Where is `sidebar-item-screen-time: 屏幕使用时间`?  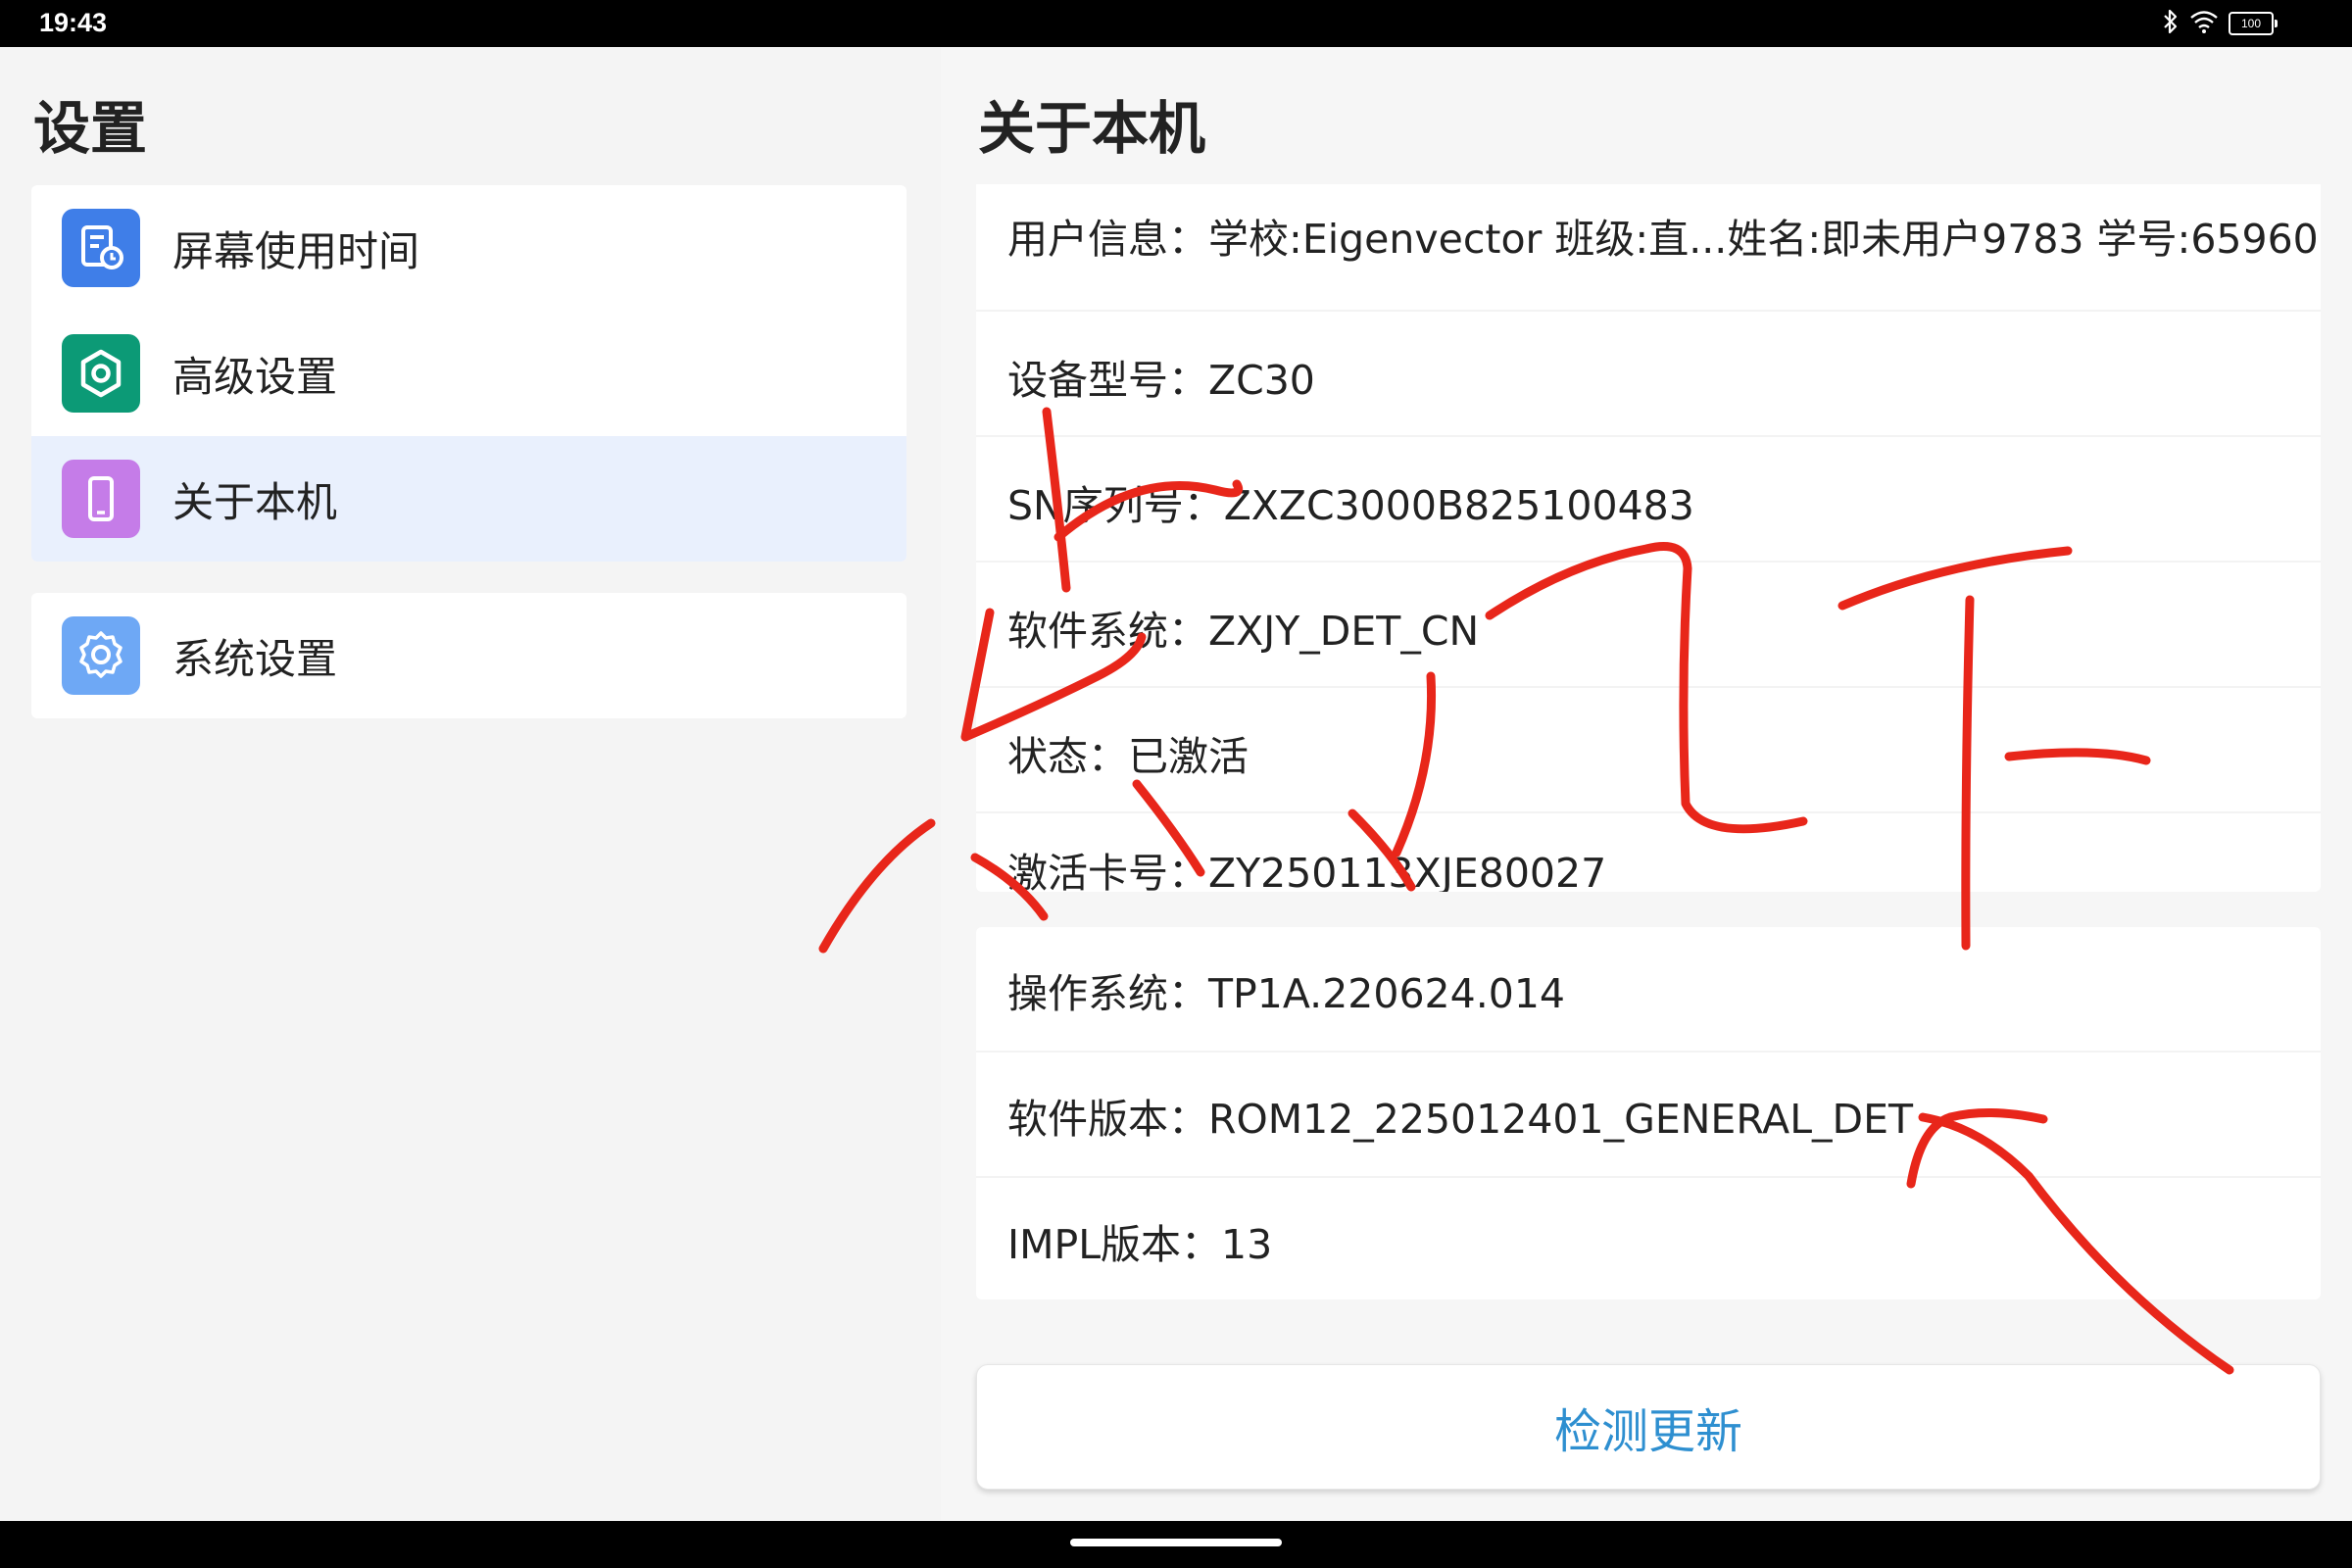
sidebar-item-screen-time: 屏幕使用时间 is located at coordinates (468, 248).